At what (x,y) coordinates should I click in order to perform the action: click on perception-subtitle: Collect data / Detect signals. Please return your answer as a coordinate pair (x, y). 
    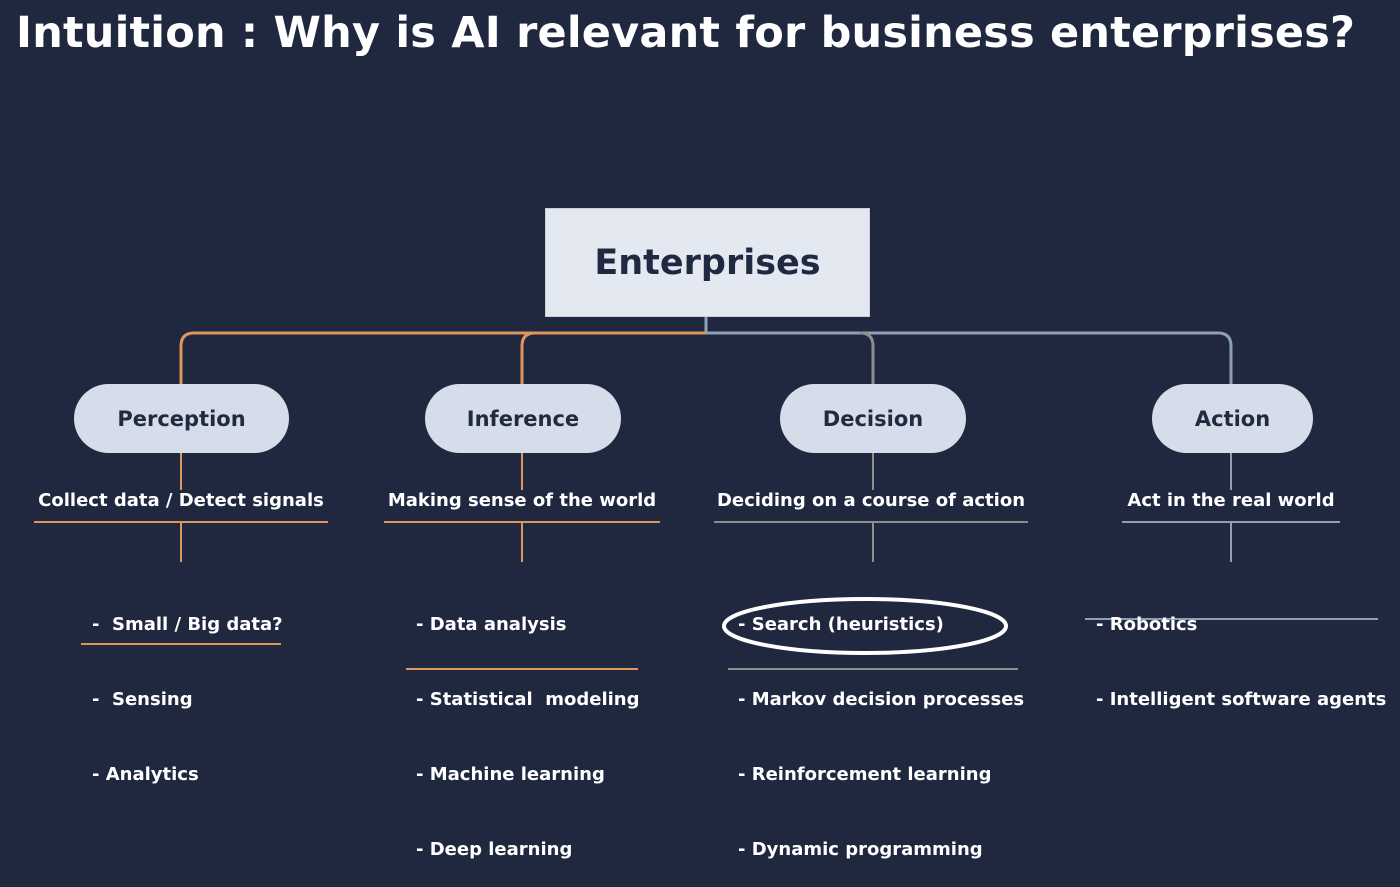
    Looking at the image, I should click on (181, 500).